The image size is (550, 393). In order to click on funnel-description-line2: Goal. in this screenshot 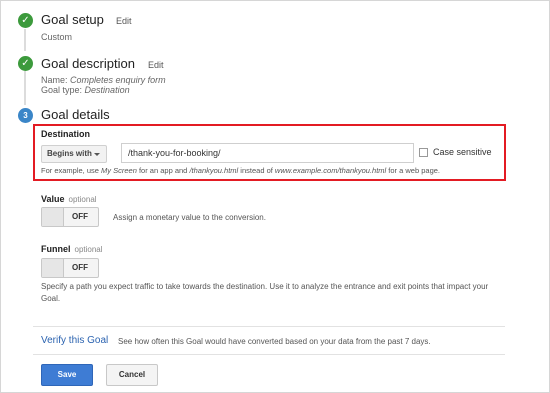, I will do `click(51, 298)`.